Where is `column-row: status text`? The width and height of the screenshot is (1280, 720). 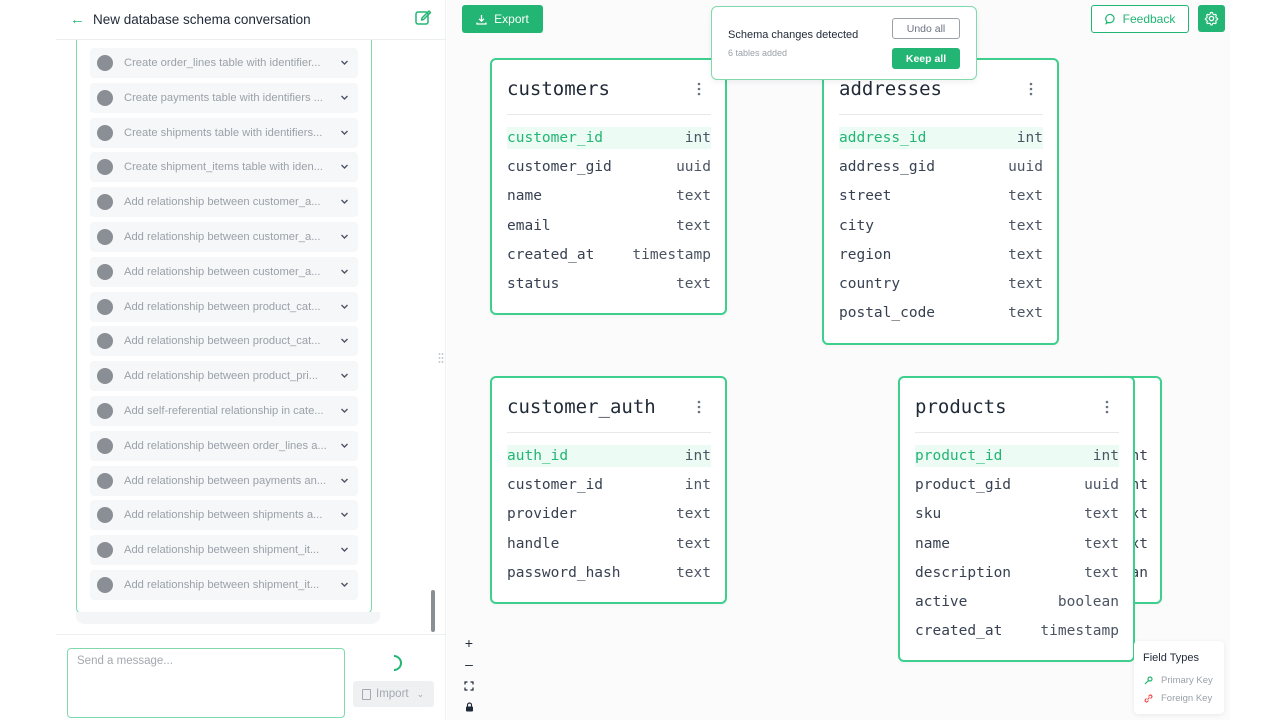
column-row: status text is located at coordinates (609, 284).